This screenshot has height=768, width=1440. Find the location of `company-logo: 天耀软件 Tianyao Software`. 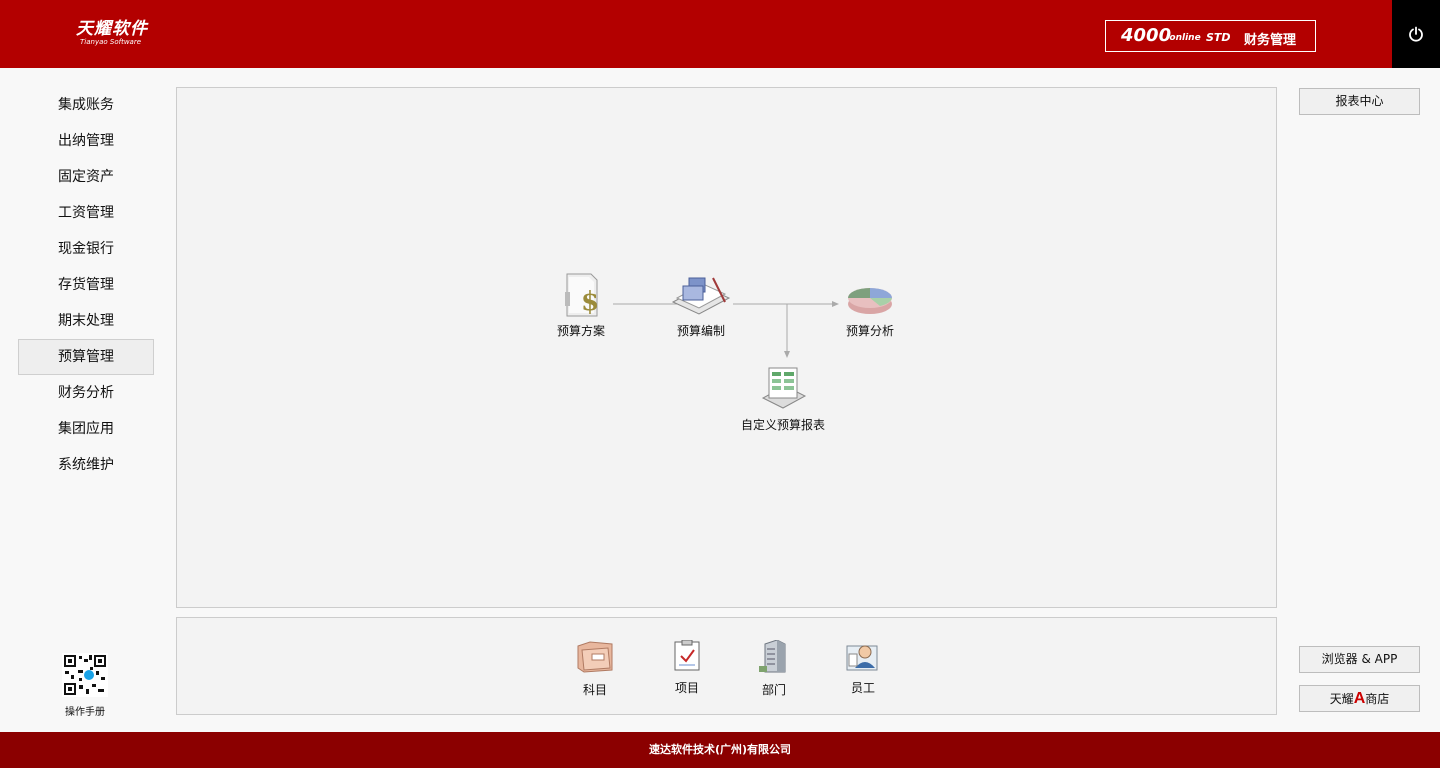

company-logo: 天耀软件 Tianyao Software is located at coordinates (112, 33).